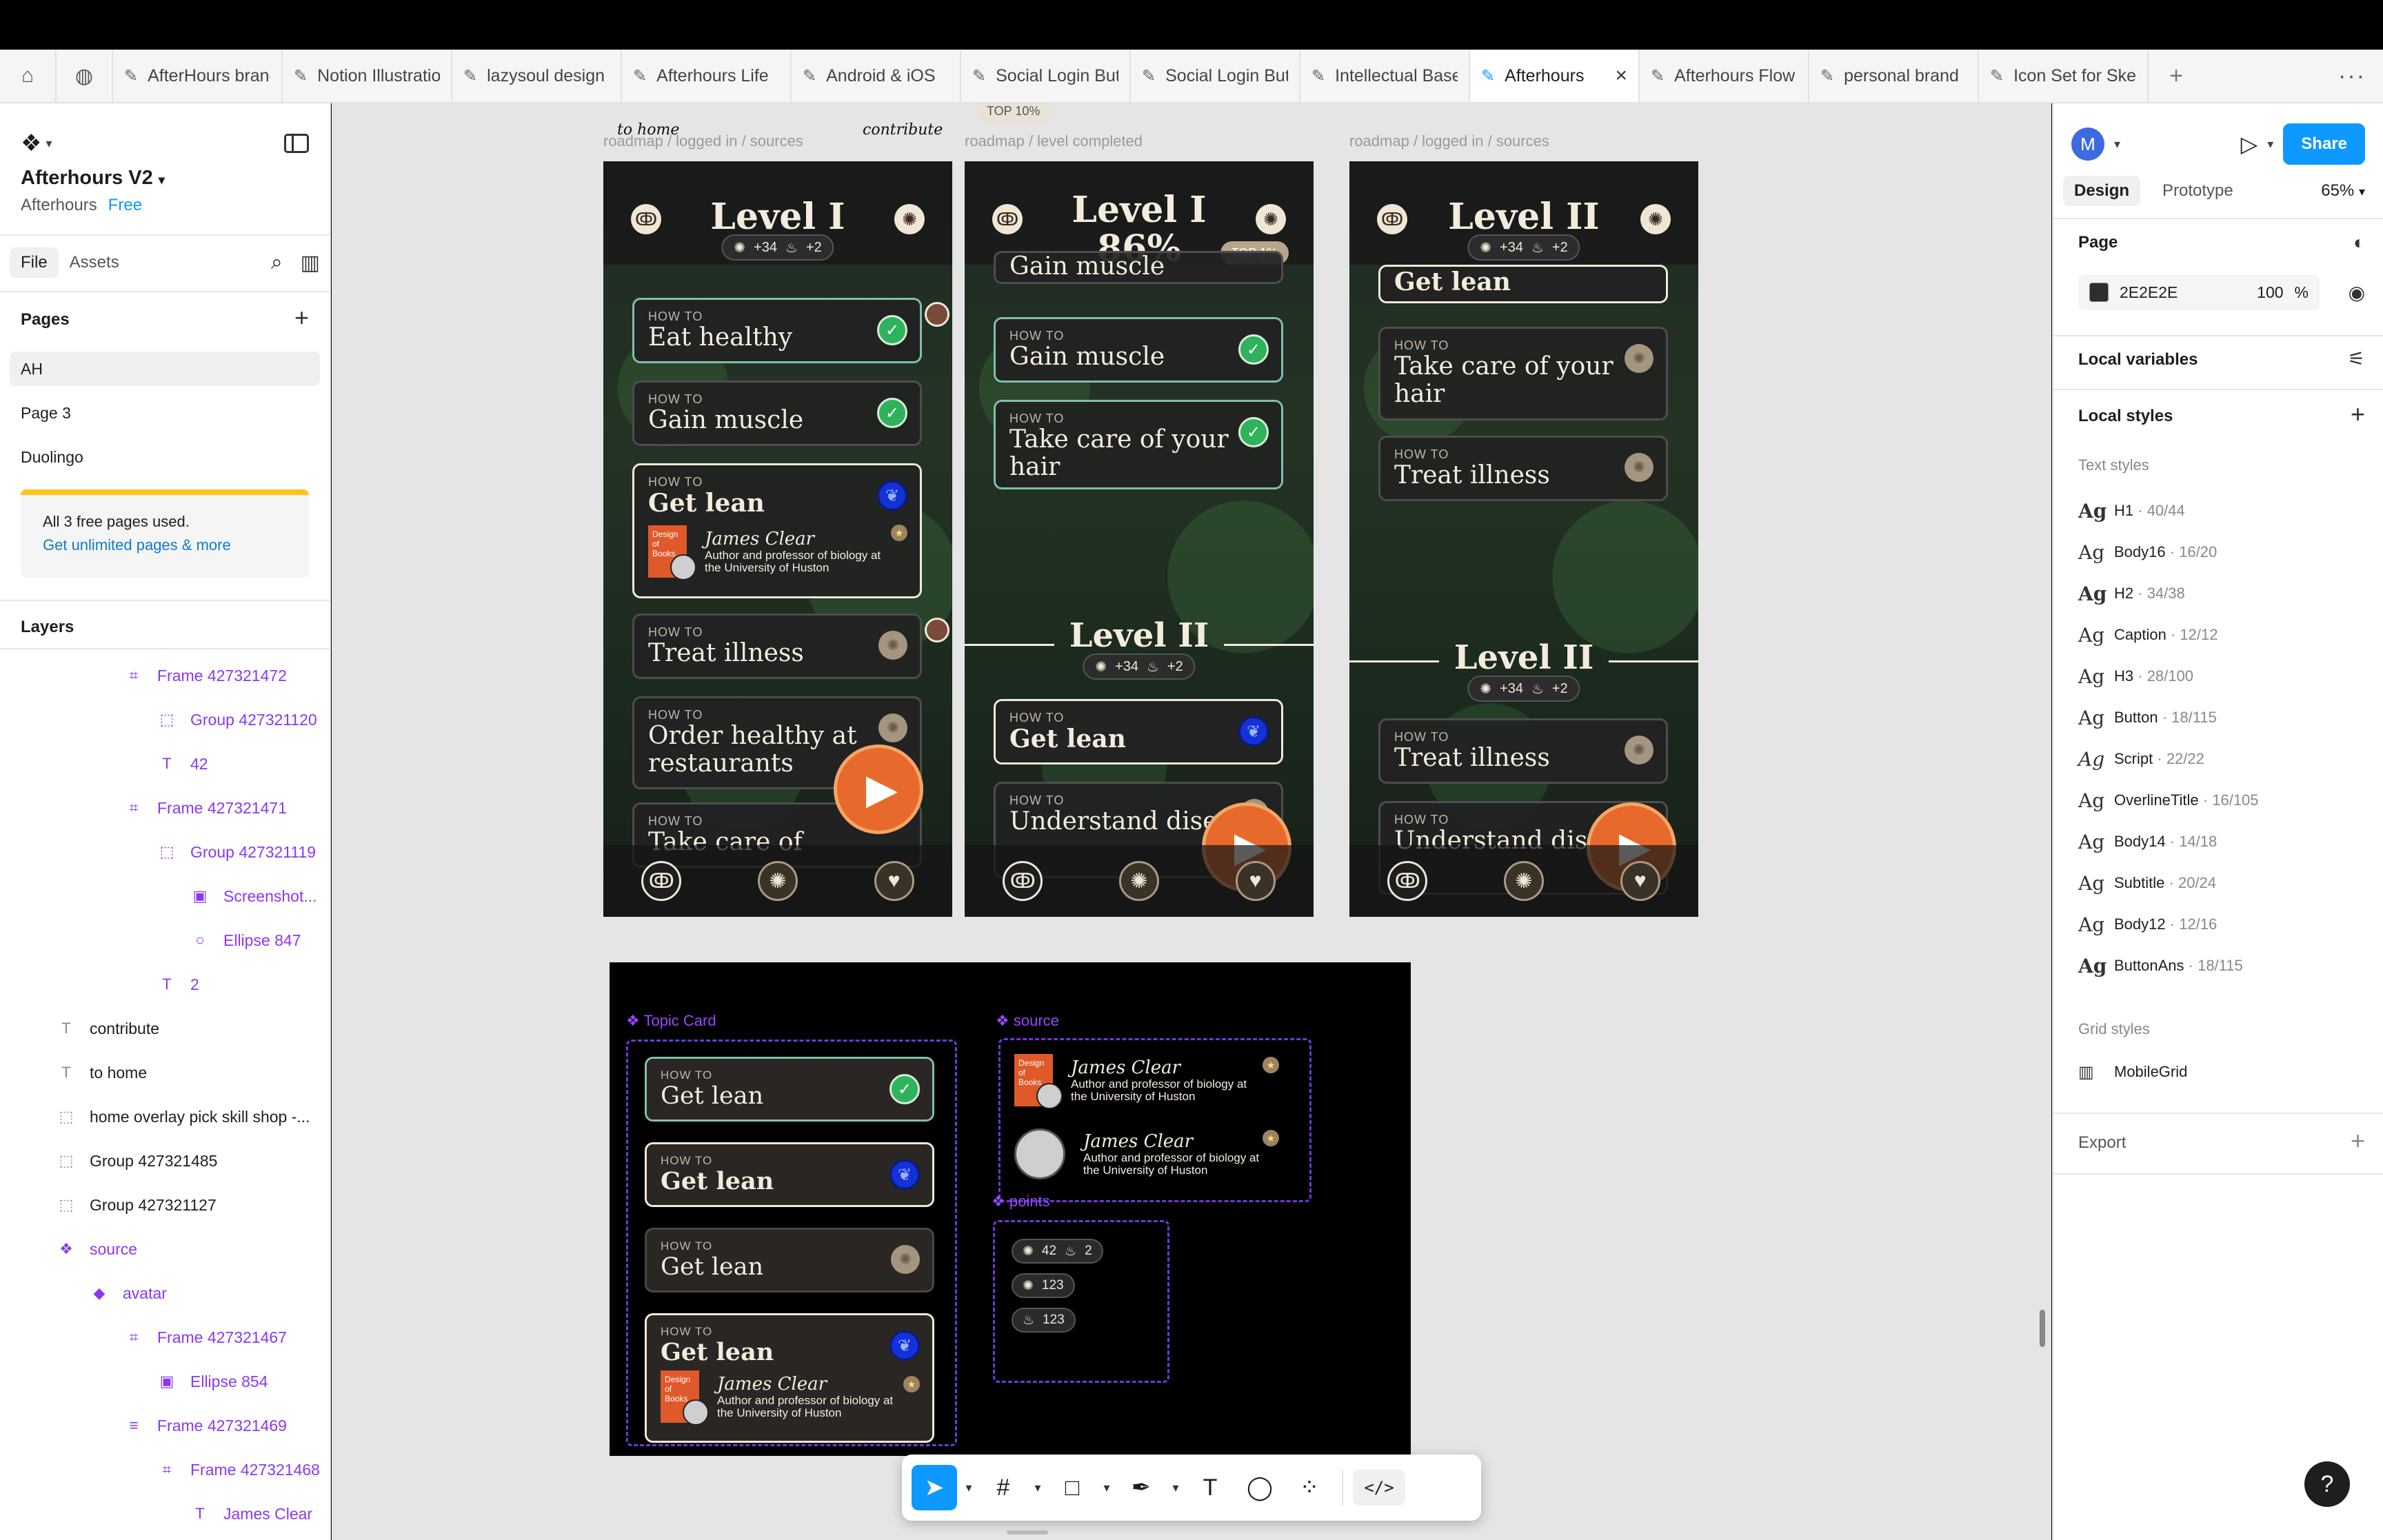  What do you see at coordinates (94, 263) in the screenshot?
I see `tab-assets: Assets` at bounding box center [94, 263].